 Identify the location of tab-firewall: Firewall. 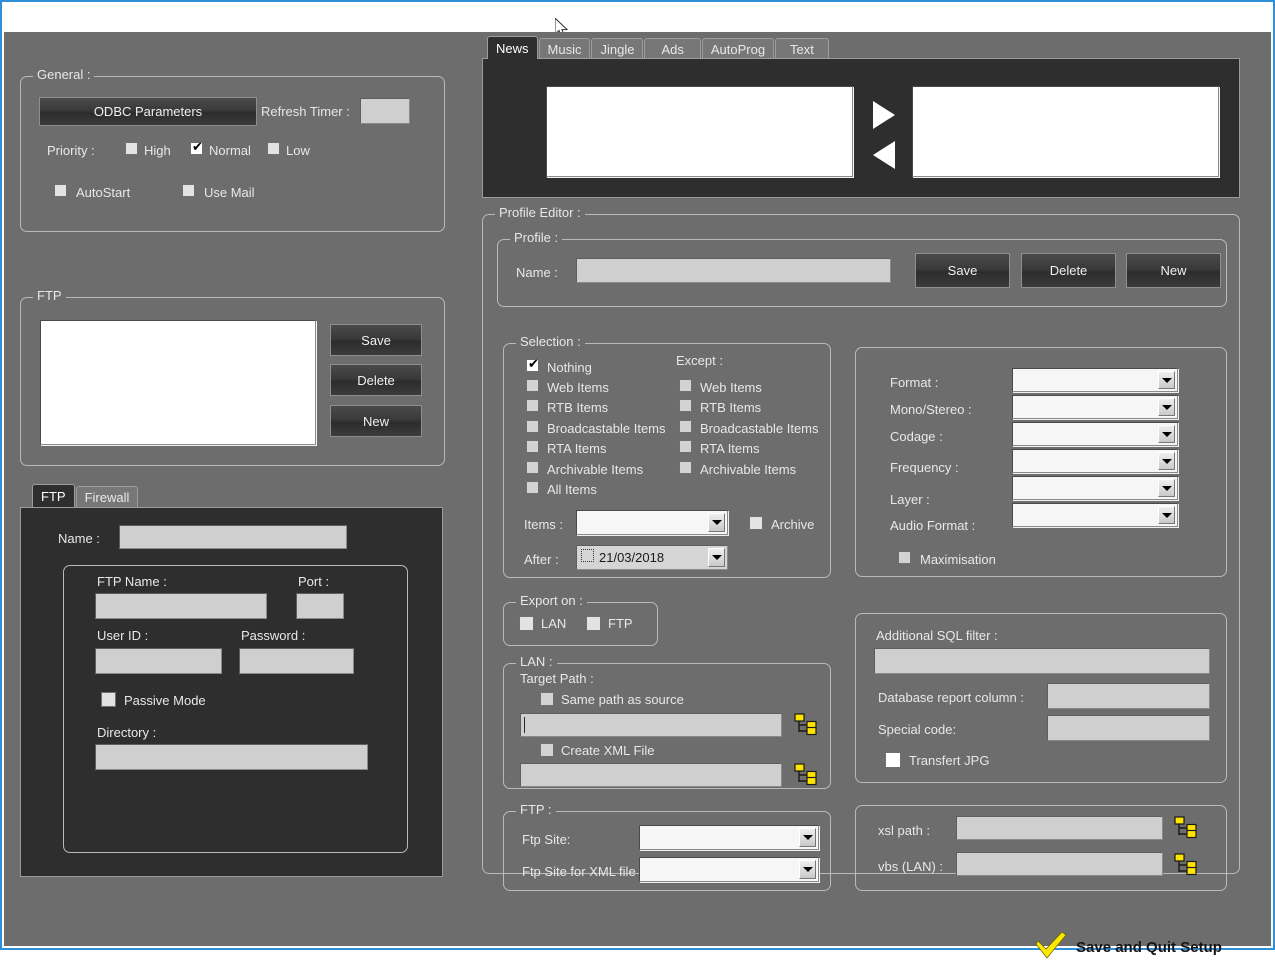
(107, 496).